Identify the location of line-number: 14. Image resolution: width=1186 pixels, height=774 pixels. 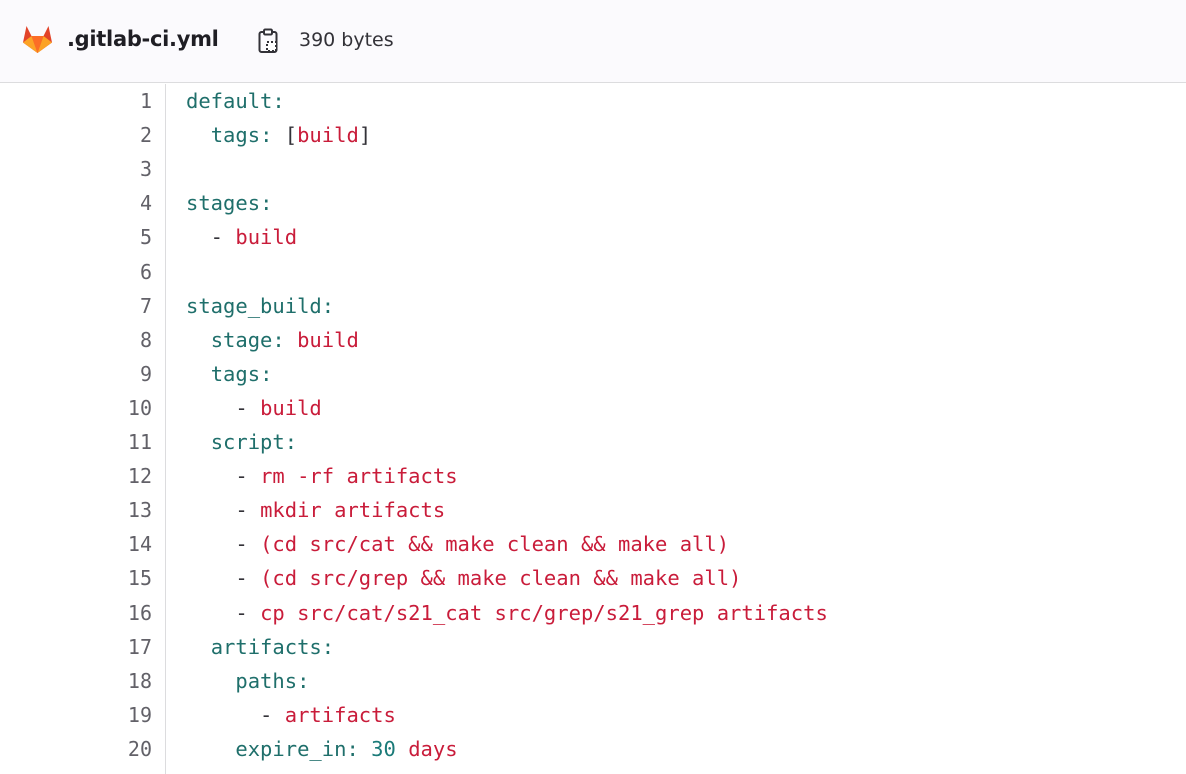
(76, 544).